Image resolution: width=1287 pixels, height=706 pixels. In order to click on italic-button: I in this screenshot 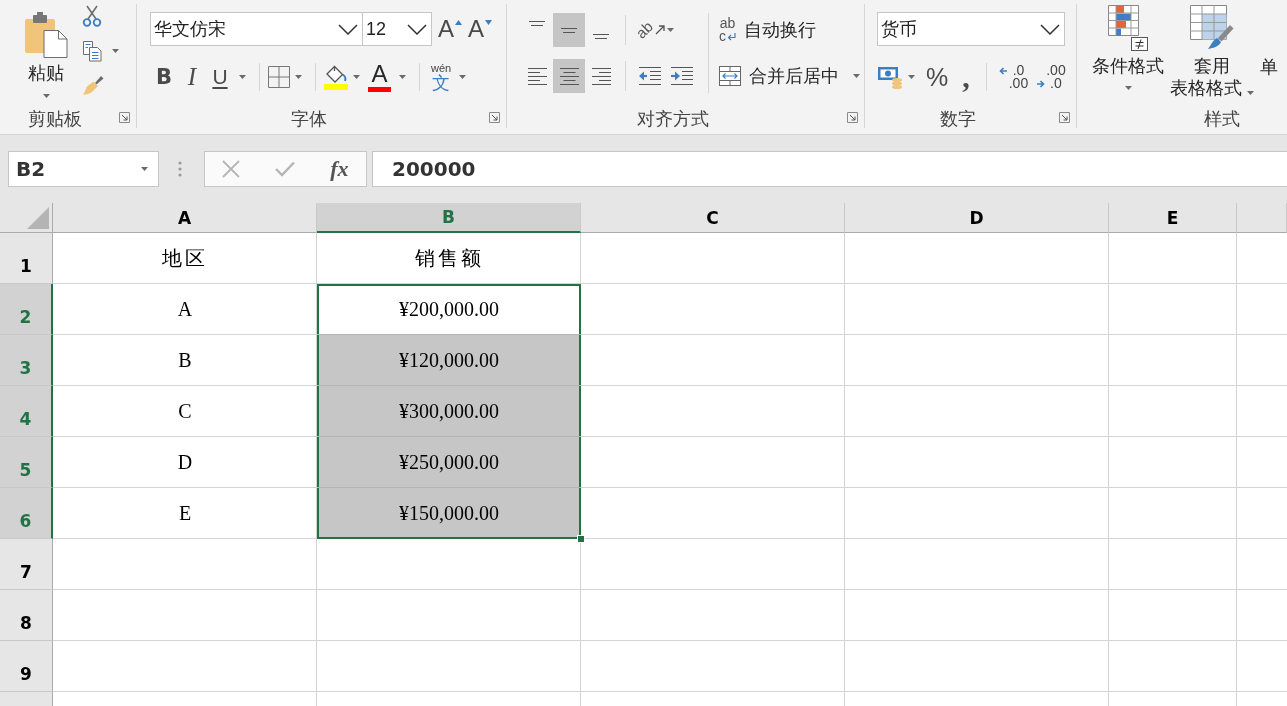, I will do `click(192, 77)`.